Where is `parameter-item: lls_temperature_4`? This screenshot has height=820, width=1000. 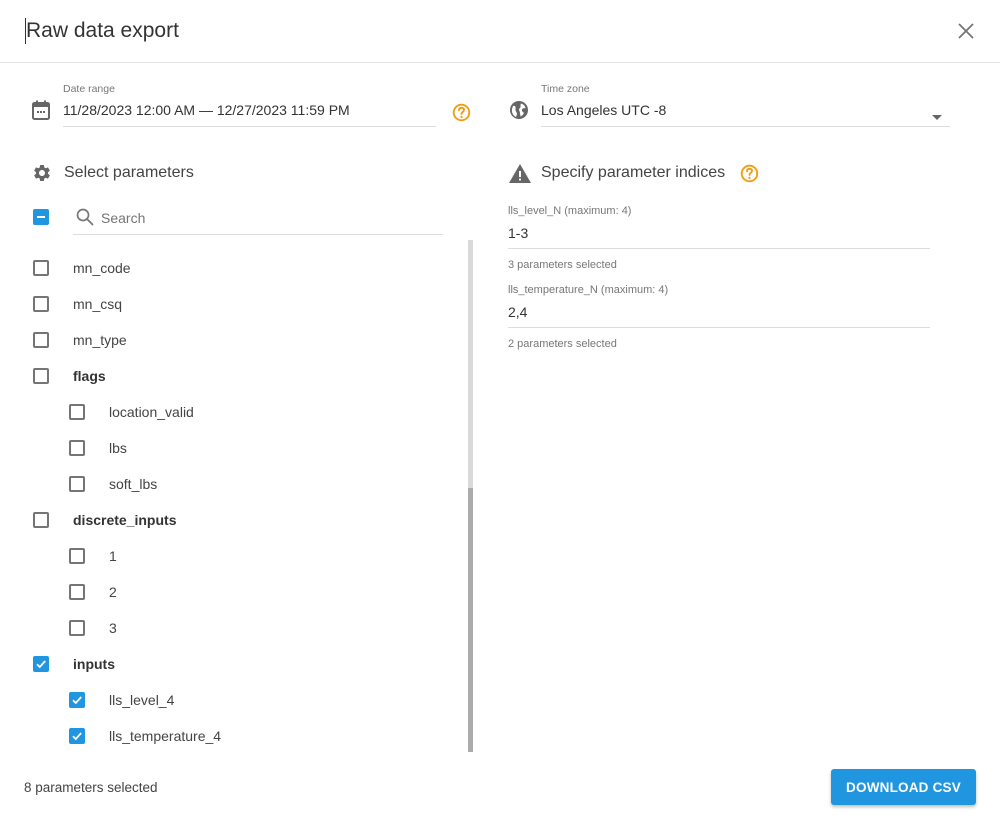
parameter-item: lls_temperature_4 is located at coordinates (145, 735).